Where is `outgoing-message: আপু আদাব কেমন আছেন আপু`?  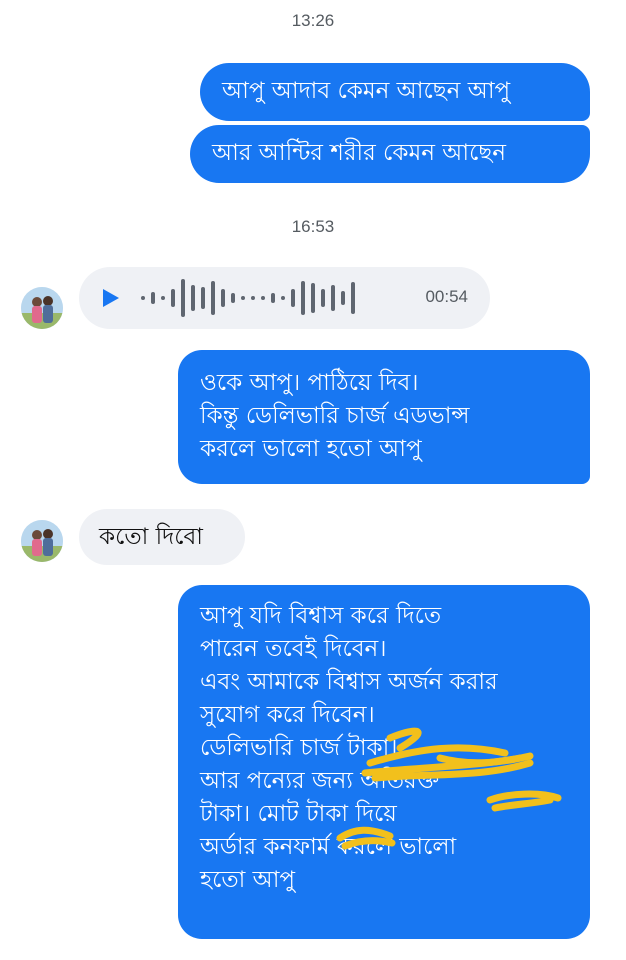 outgoing-message: আপু আদাব কেমন আছেন আপু is located at coordinates (395, 92).